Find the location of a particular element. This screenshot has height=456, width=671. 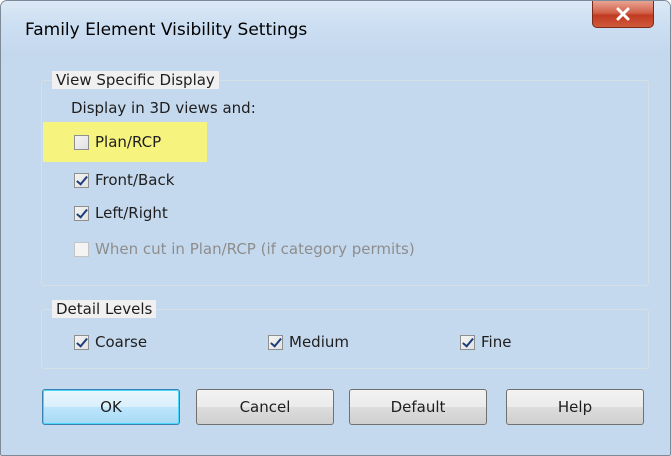

checkbox-coarse: Coarse is located at coordinates (110, 342).